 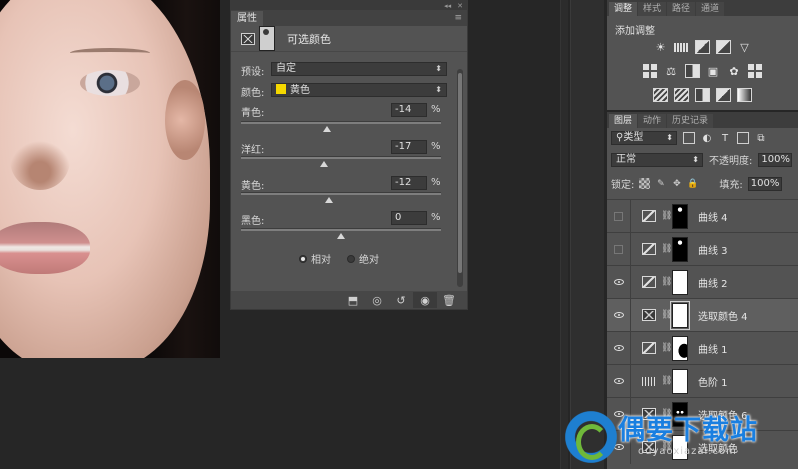 I want to click on tab-properties: 属性, so click(x=247, y=18).